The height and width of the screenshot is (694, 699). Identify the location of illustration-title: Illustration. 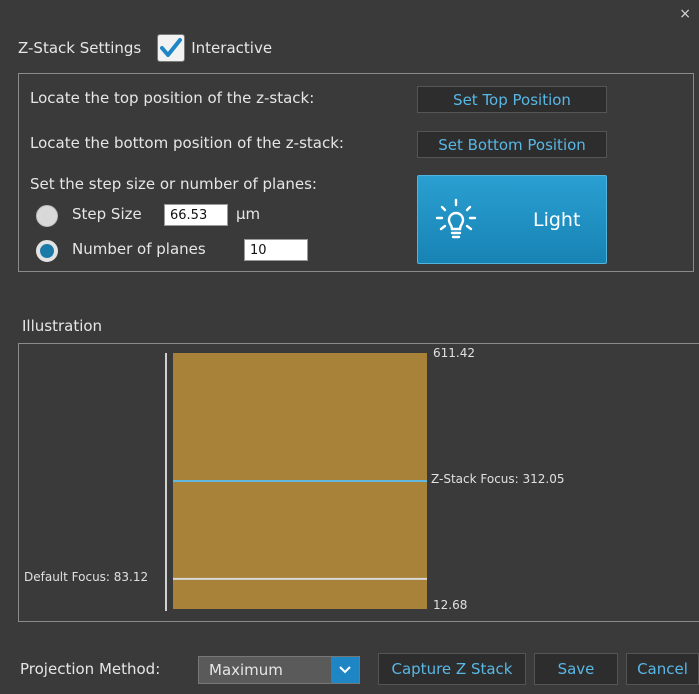
(62, 326).